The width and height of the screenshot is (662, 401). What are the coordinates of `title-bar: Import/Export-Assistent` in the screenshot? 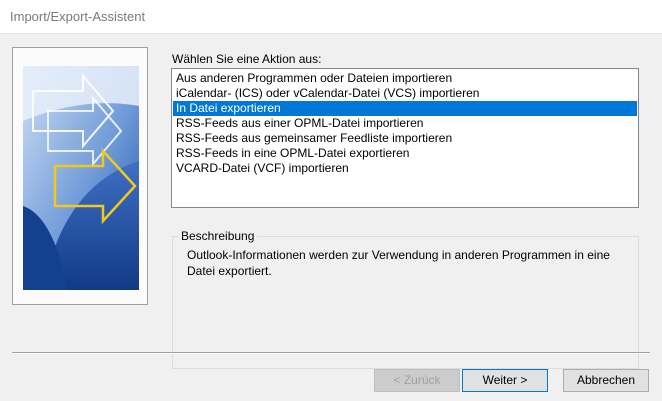 It's located at (331, 16).